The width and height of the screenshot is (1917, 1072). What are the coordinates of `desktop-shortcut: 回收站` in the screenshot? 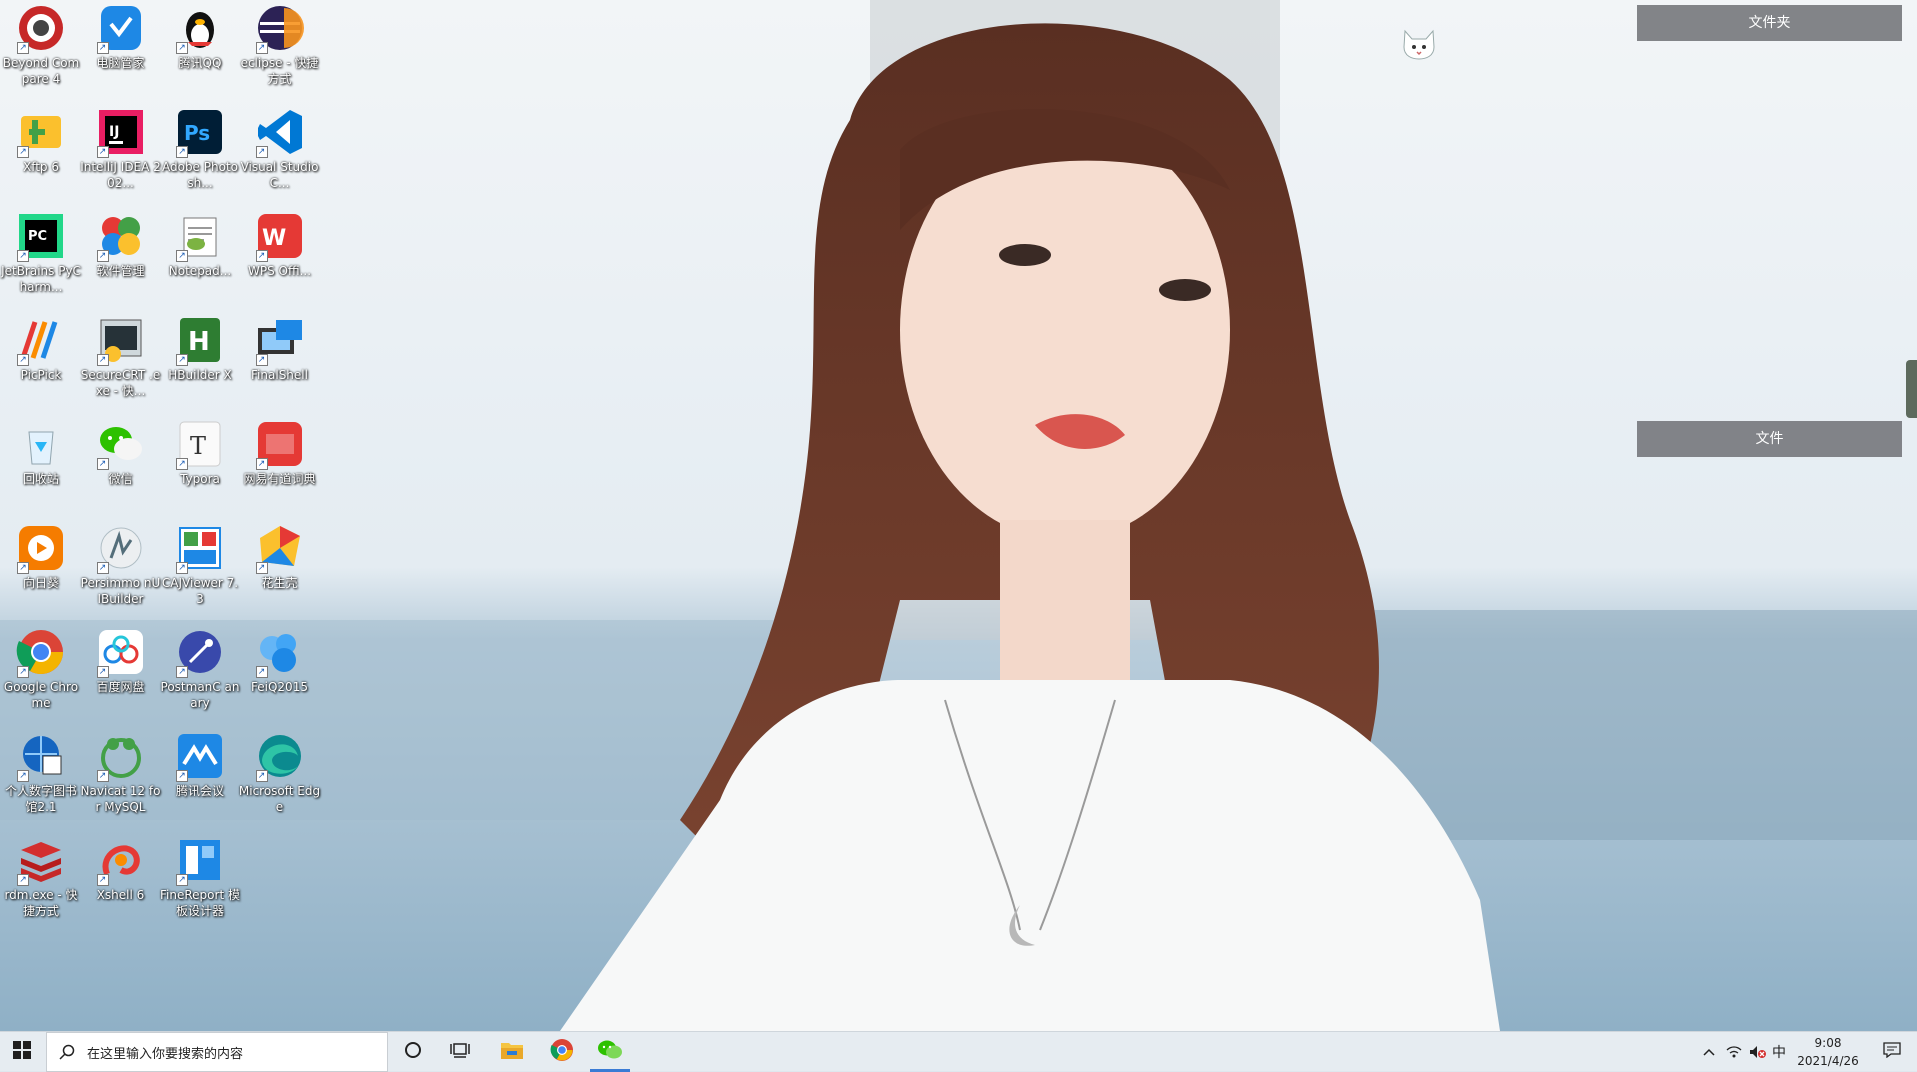 It's located at (41, 468).